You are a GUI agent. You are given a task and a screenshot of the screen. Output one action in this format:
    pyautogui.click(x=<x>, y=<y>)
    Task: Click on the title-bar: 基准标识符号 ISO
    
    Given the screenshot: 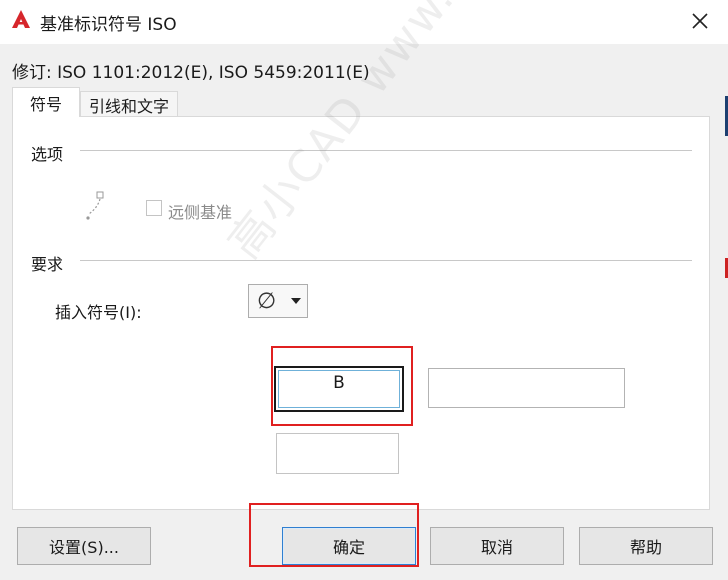 What is the action you would take?
    pyautogui.click(x=364, y=22)
    